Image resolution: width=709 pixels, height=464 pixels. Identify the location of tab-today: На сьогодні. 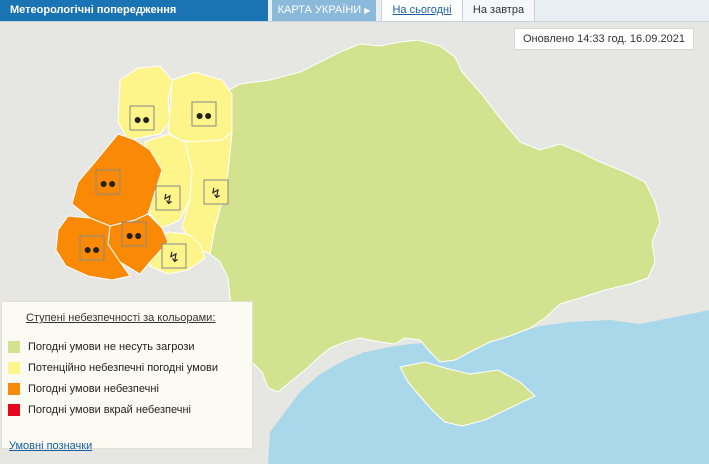
(422, 10).